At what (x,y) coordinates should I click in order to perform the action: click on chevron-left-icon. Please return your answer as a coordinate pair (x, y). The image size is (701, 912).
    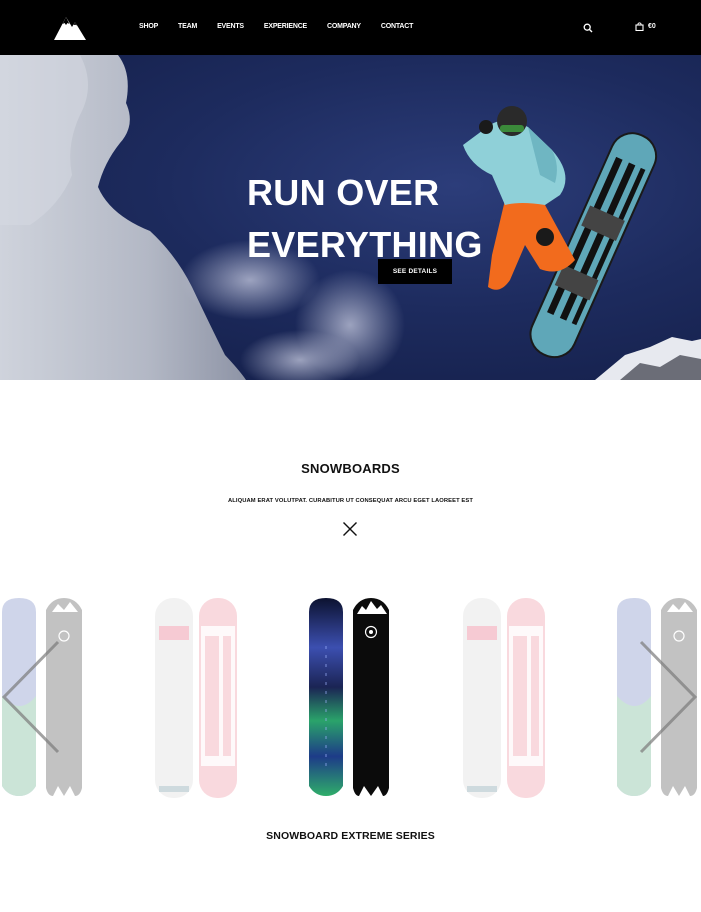
    Looking at the image, I should click on (30, 697).